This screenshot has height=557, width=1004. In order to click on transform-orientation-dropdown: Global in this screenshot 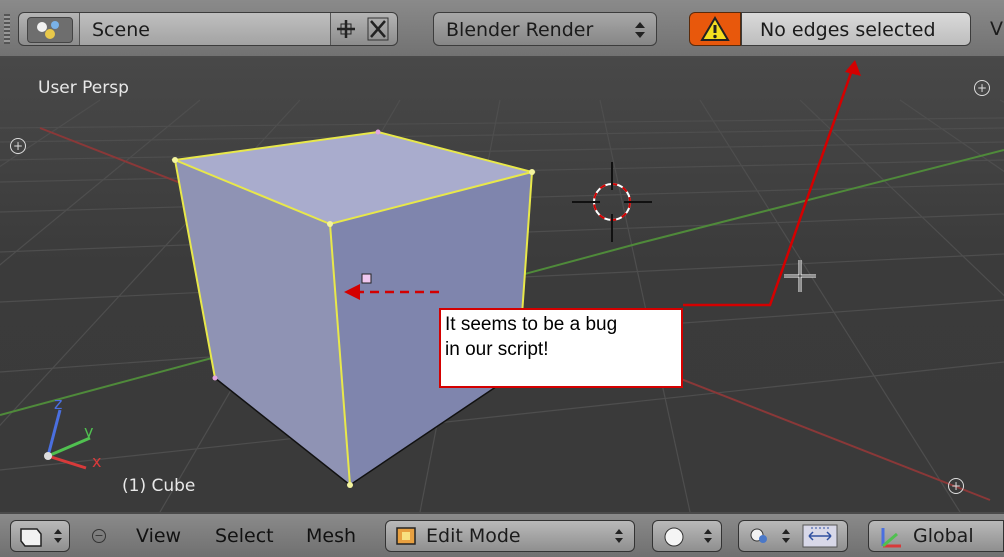, I will do `click(936, 536)`.